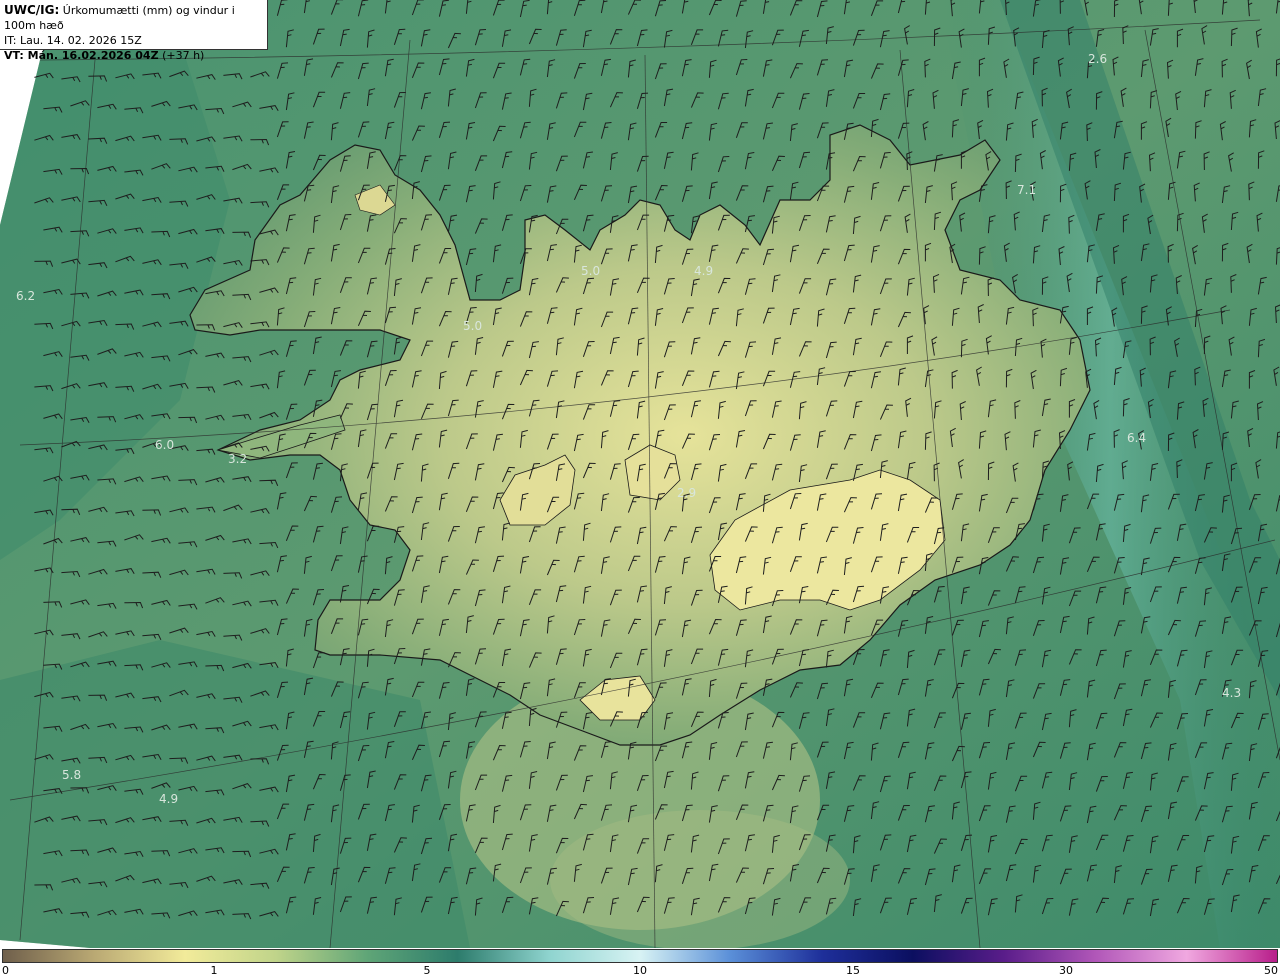 This screenshot has width=1280, height=978. Describe the element at coordinates (1231, 693) in the screenshot. I see `map-value: 4.3` at that location.